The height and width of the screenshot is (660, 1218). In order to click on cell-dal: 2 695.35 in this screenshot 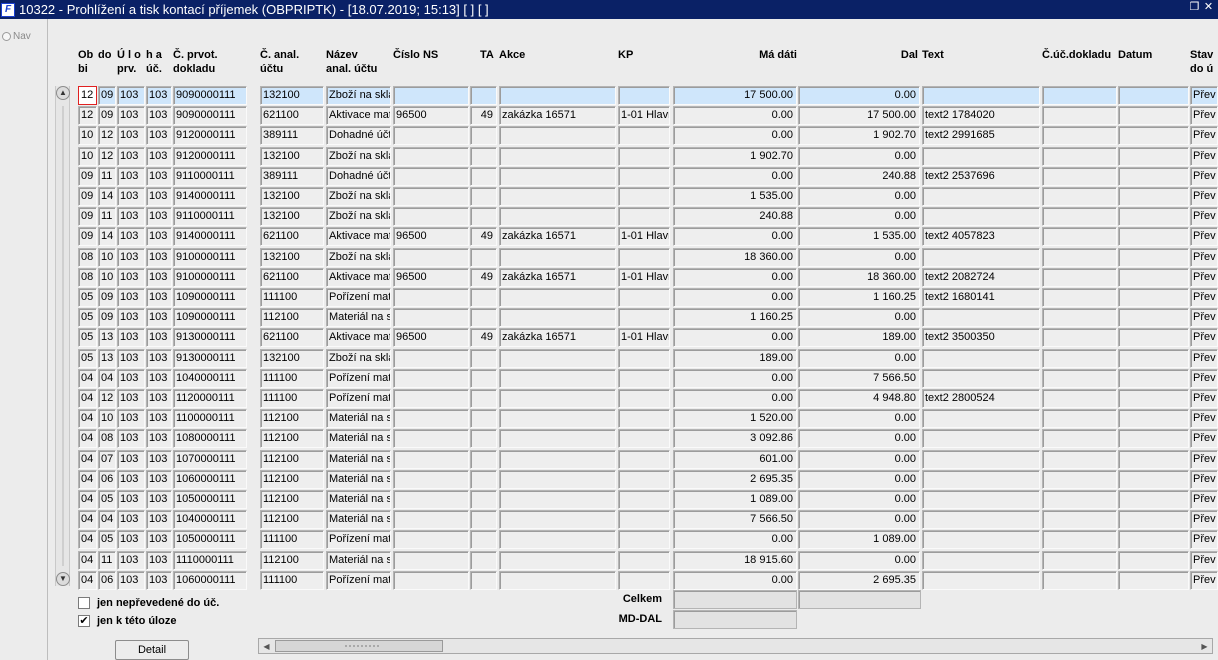, I will do `click(859, 580)`.